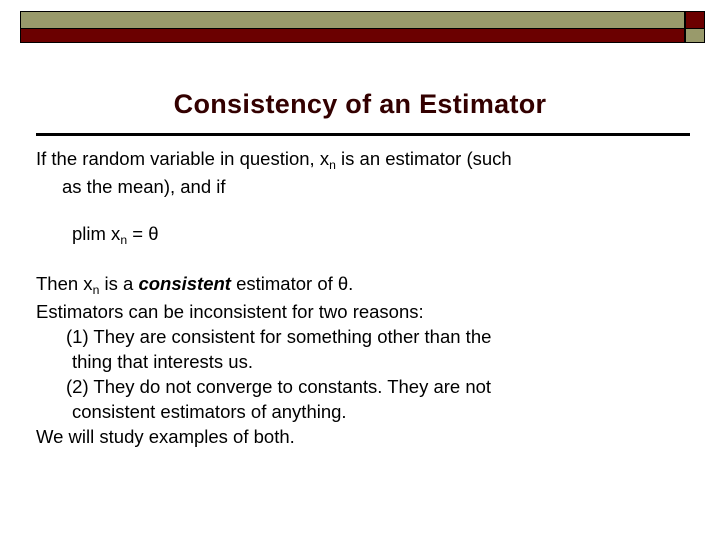 The height and width of the screenshot is (540, 720). I want to click on equation-suffix: = θ, so click(143, 233).